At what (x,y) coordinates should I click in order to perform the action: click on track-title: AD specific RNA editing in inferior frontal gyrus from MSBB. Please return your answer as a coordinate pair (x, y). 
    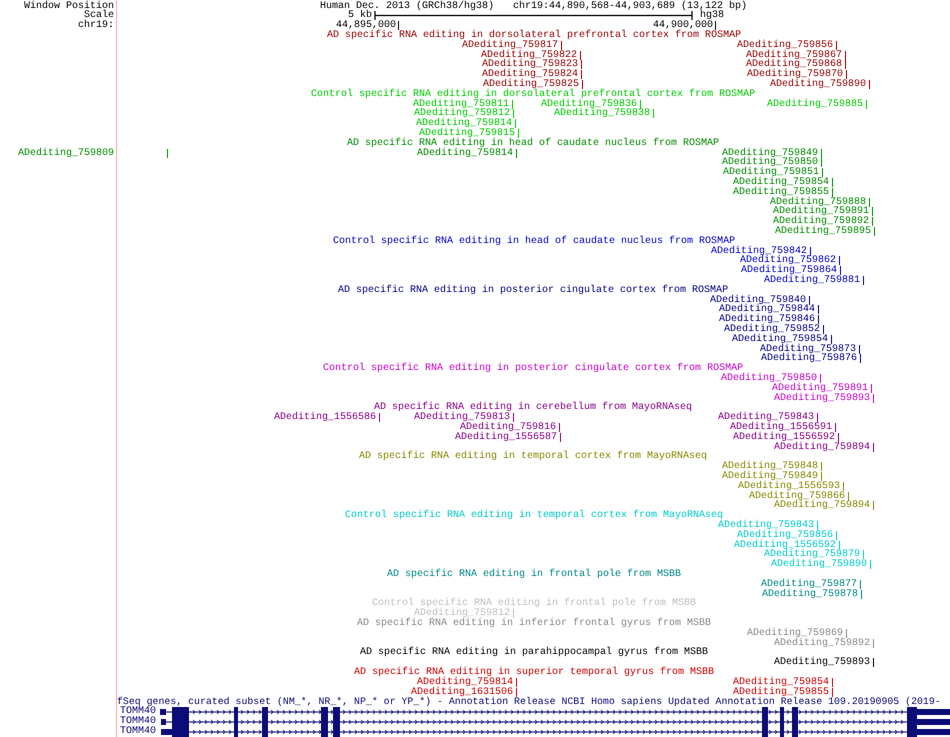
    Looking at the image, I should click on (534, 624).